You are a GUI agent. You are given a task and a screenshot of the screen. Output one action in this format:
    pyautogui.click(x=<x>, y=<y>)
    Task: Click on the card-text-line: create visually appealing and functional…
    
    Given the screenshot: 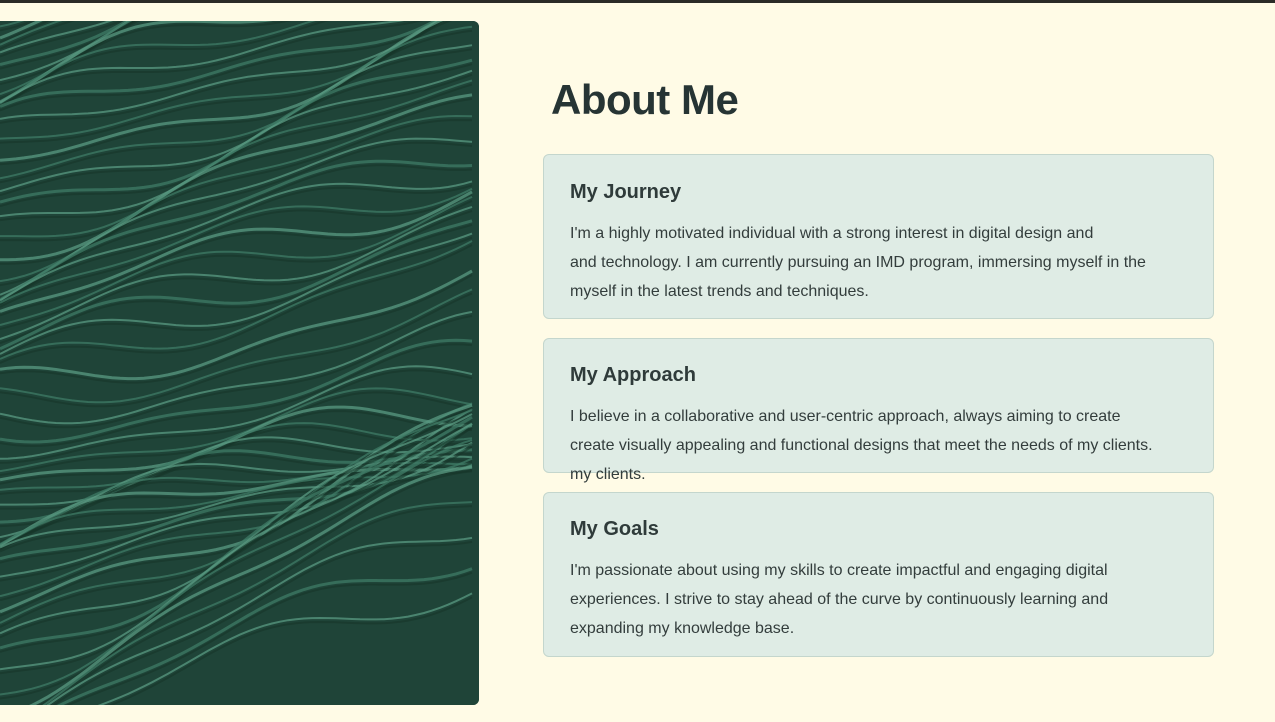 What is the action you would take?
    pyautogui.click(x=861, y=445)
    